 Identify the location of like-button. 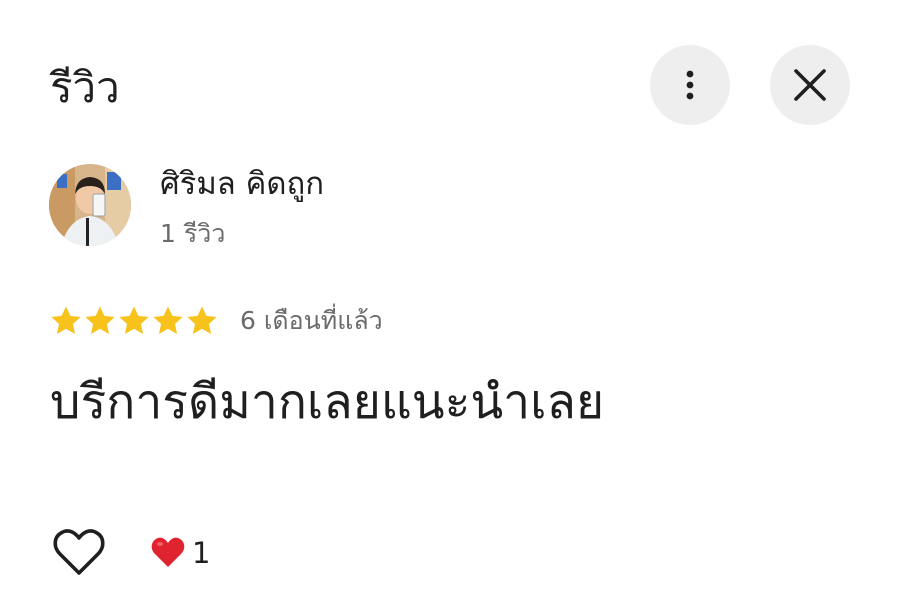
(79, 553).